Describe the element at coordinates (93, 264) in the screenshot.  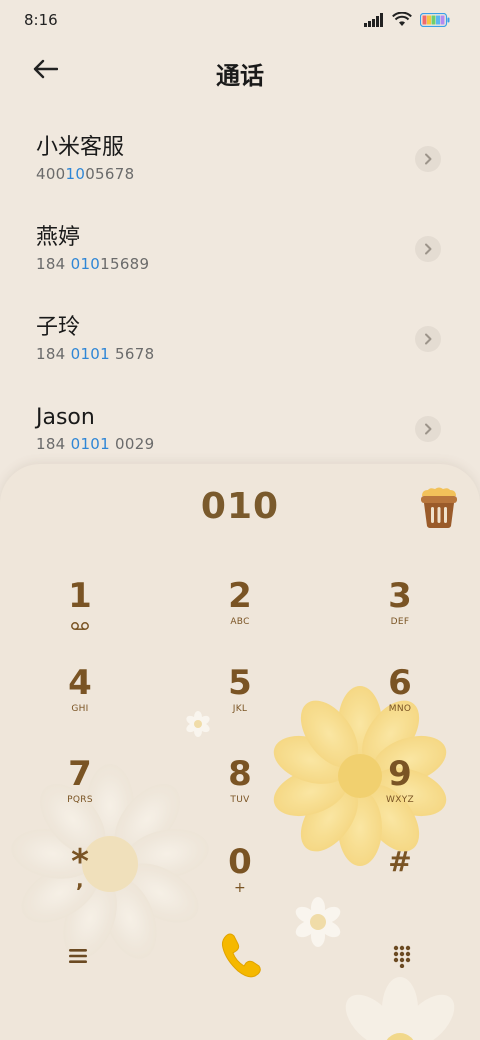
I see `contact-number: 184 01015689` at that location.